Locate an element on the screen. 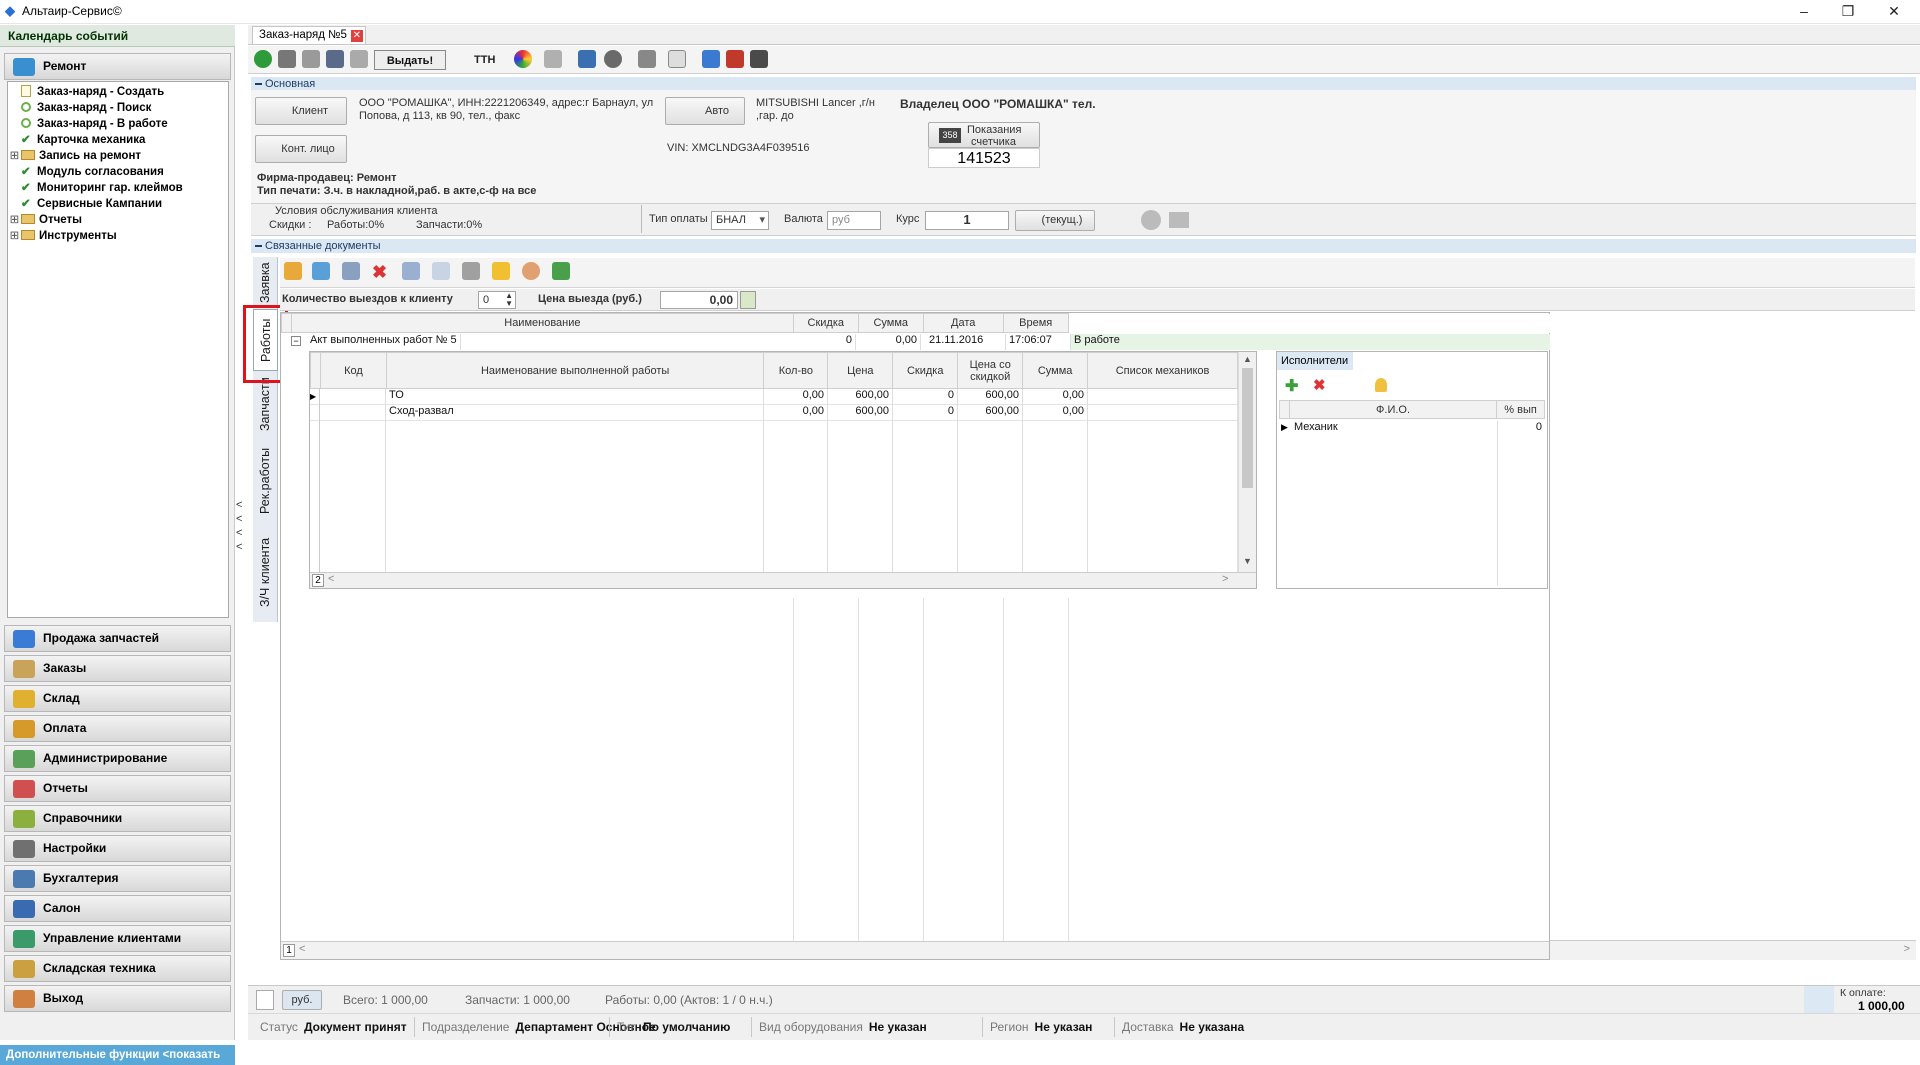  comment-icon is located at coordinates (1179, 220).